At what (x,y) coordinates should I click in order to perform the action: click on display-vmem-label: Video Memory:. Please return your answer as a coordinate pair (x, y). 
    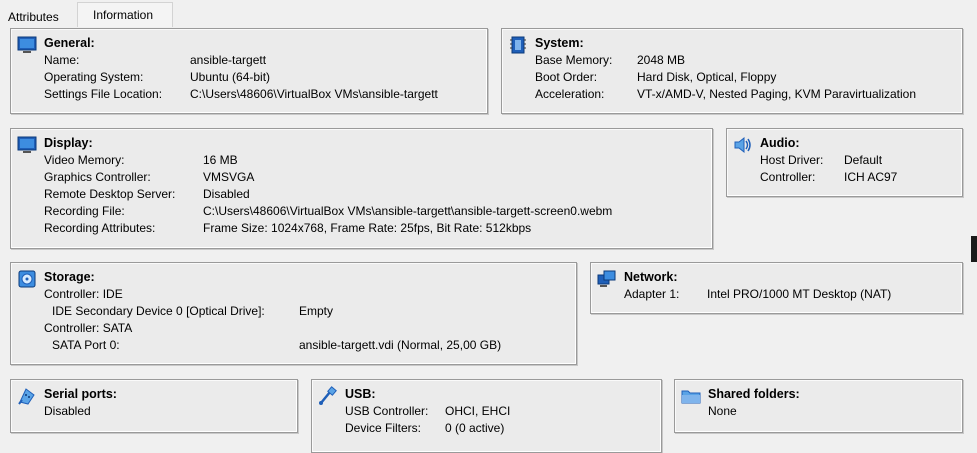
    Looking at the image, I should click on (84, 160).